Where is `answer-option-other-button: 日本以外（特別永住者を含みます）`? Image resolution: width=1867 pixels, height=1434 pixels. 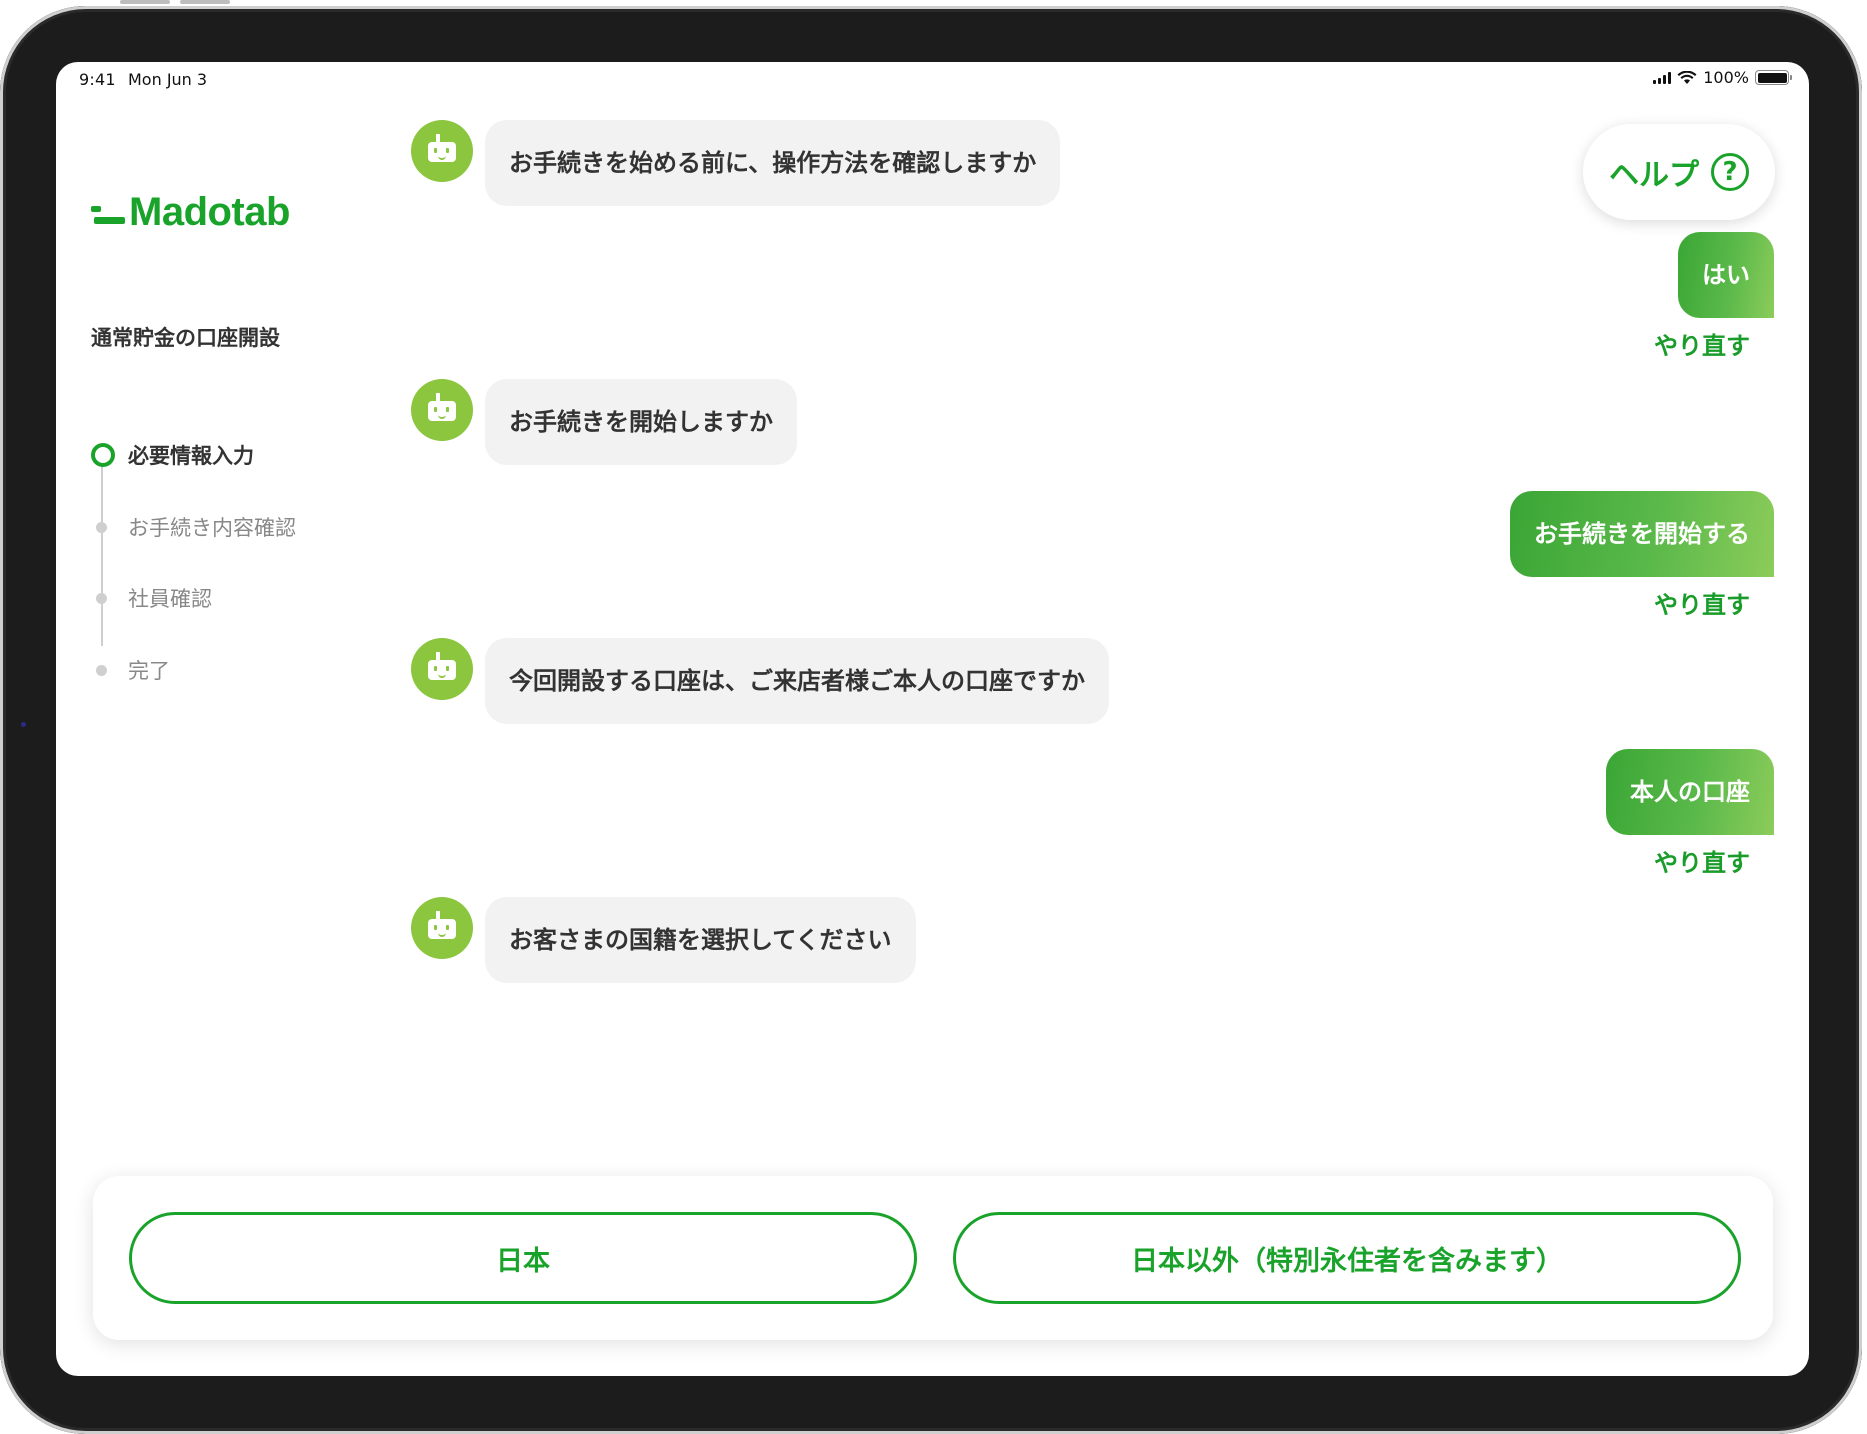 answer-option-other-button: 日本以外（特別永住者を含みます） is located at coordinates (1347, 1258).